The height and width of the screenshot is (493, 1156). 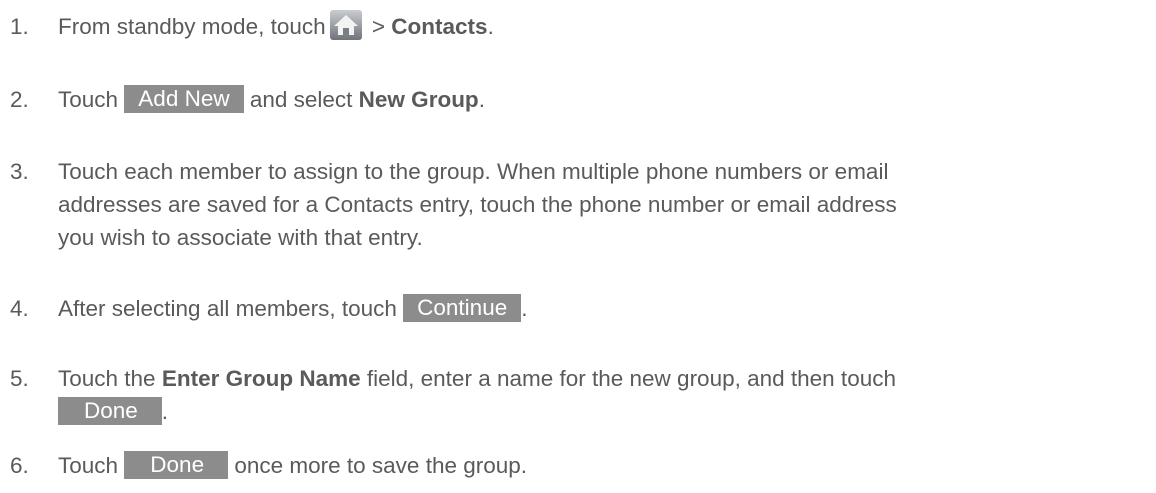 I want to click on step-text: once more to save the group., so click(x=378, y=465).